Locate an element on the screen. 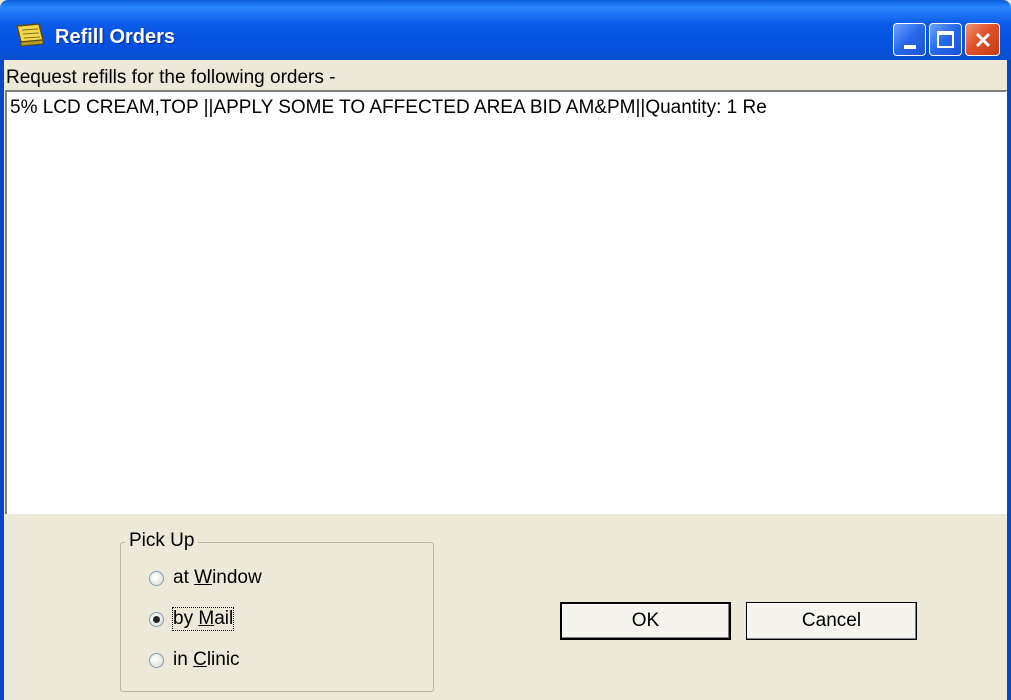  radio-at-window: at Window is located at coordinates (205, 578).